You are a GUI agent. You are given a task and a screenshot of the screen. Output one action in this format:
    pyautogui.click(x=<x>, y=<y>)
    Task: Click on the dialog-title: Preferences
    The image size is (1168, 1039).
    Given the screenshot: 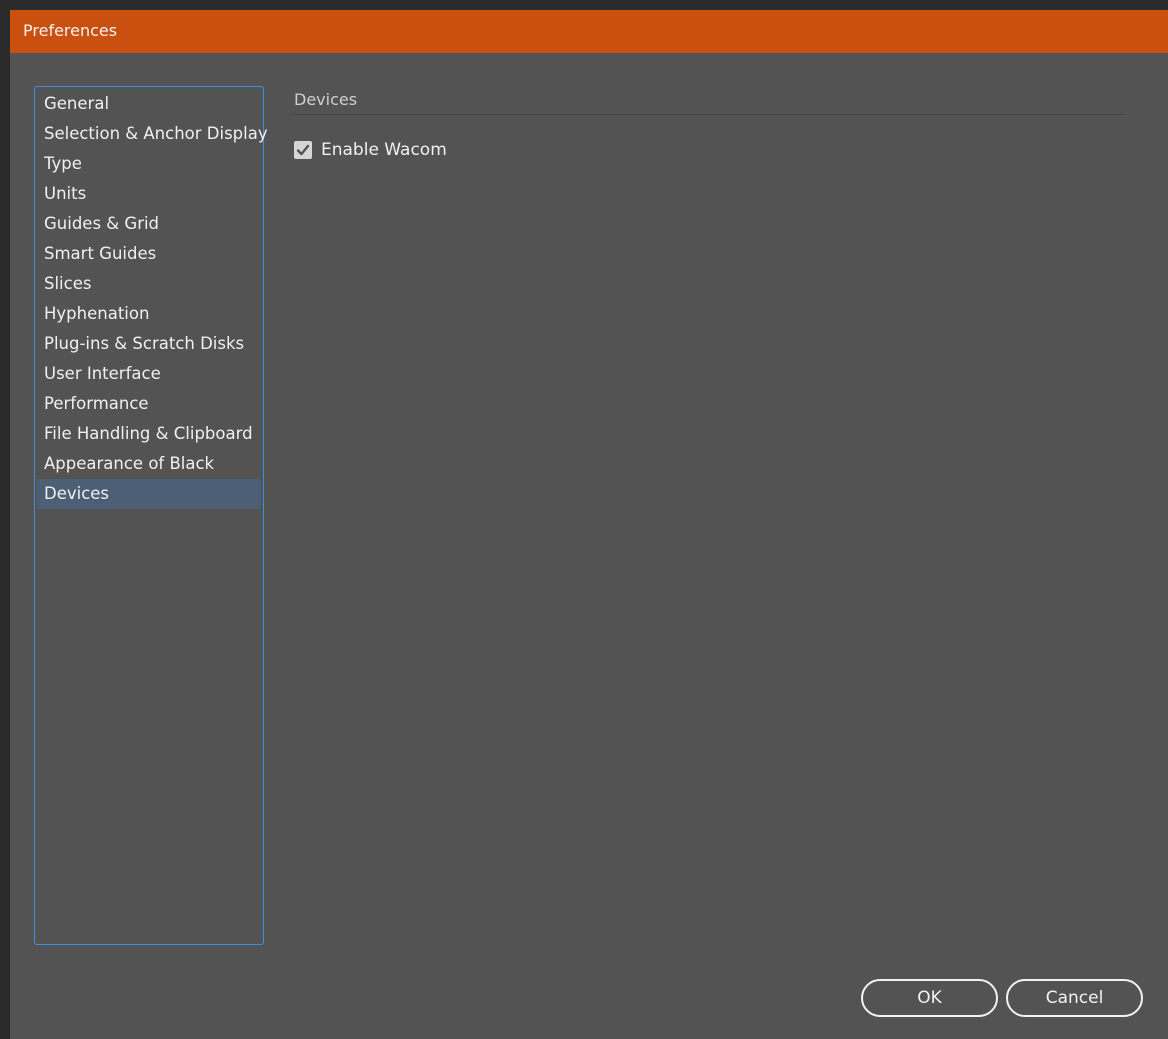 What is the action you would take?
    pyautogui.click(x=70, y=30)
    